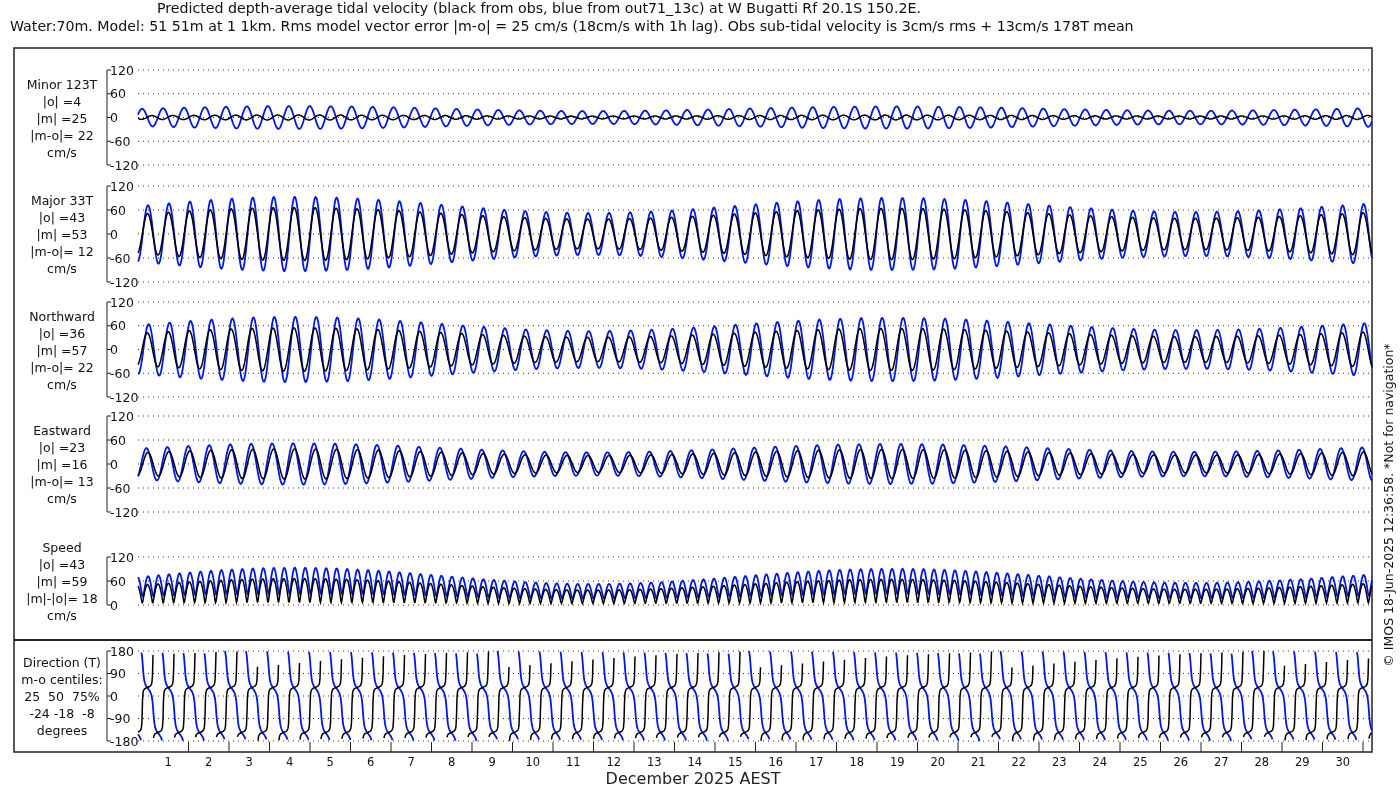 The height and width of the screenshot is (800, 1400). Describe the element at coordinates (122, 651) in the screenshot. I see `y-tick-label: 180` at that location.